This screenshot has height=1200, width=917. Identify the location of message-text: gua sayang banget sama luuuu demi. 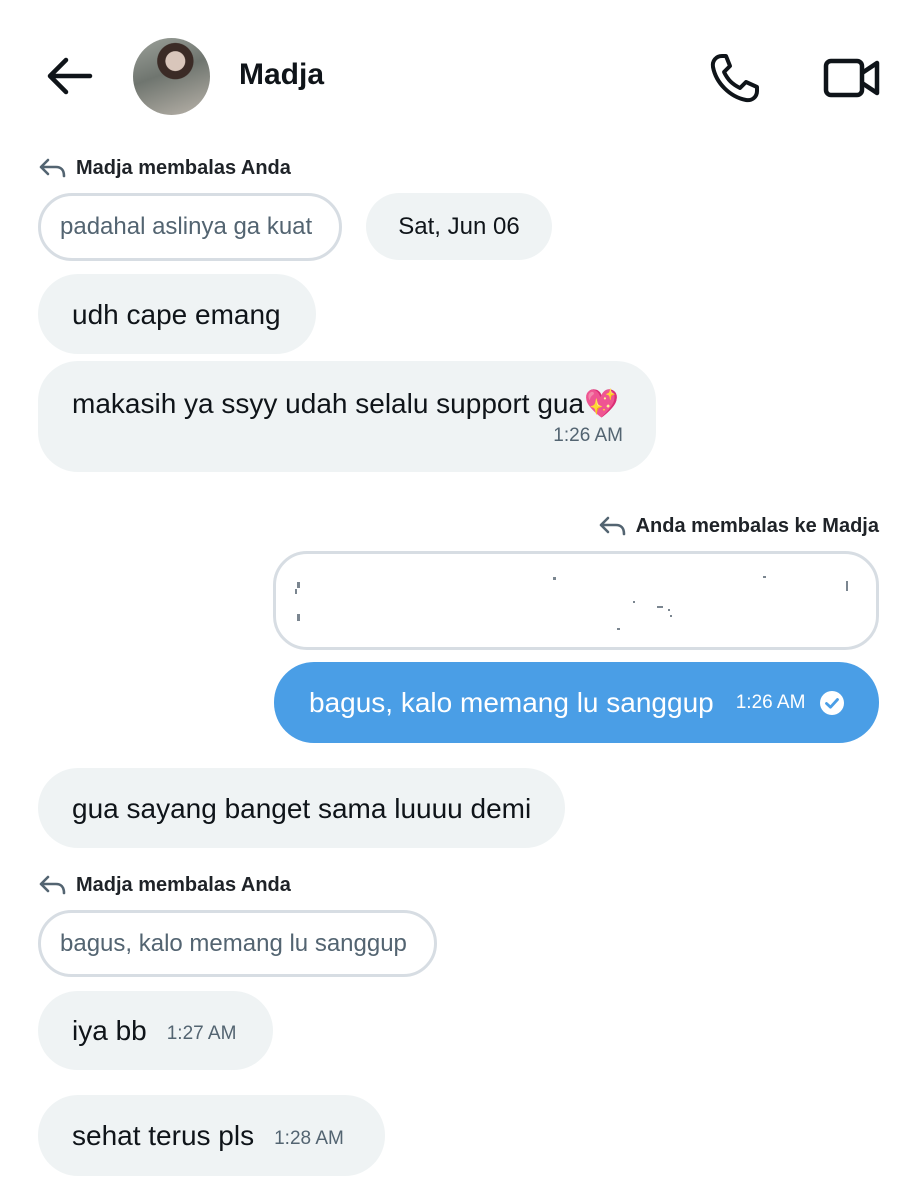
(302, 808).